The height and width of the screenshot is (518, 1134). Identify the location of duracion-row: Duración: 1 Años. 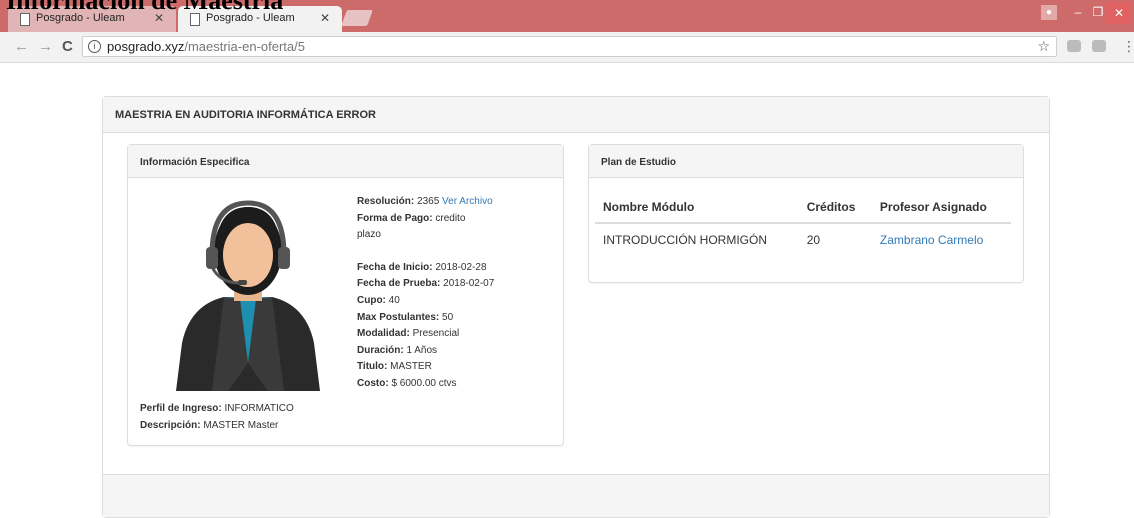
(425, 351).